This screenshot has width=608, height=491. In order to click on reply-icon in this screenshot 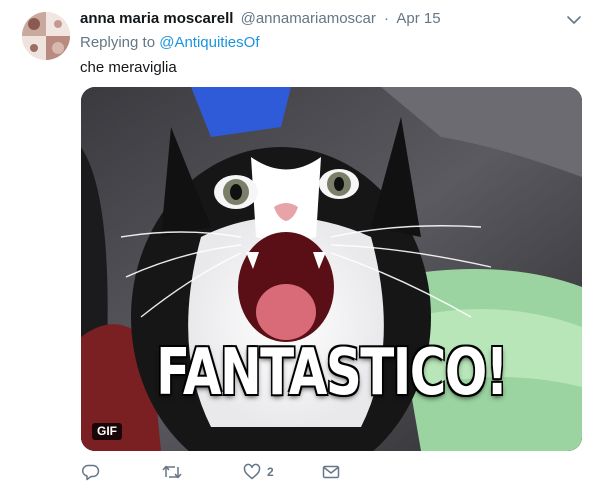, I will do `click(91, 472)`.